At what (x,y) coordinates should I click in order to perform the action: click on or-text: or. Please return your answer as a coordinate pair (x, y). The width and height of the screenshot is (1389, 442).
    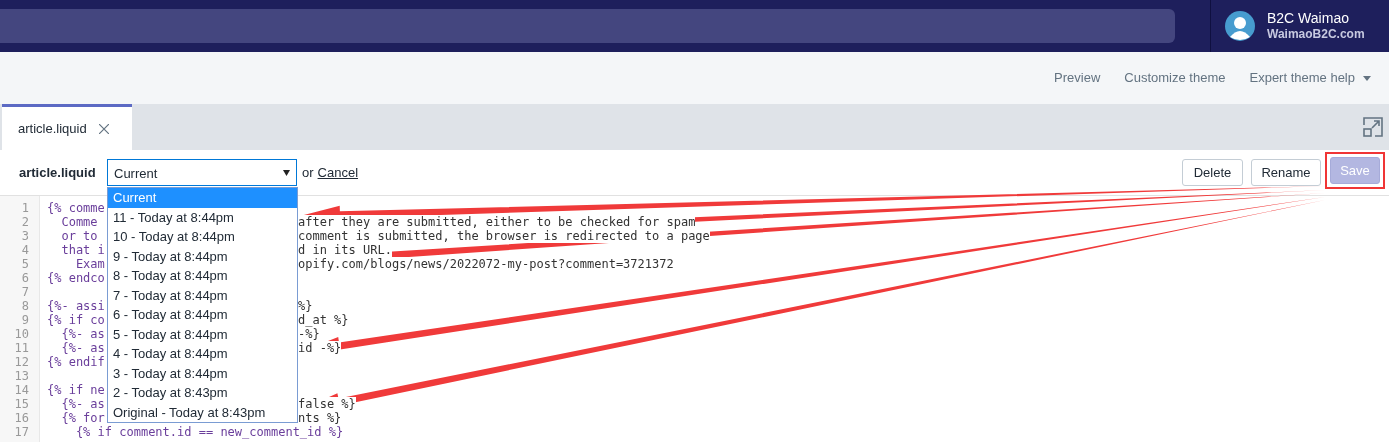
    Looking at the image, I should click on (308, 172).